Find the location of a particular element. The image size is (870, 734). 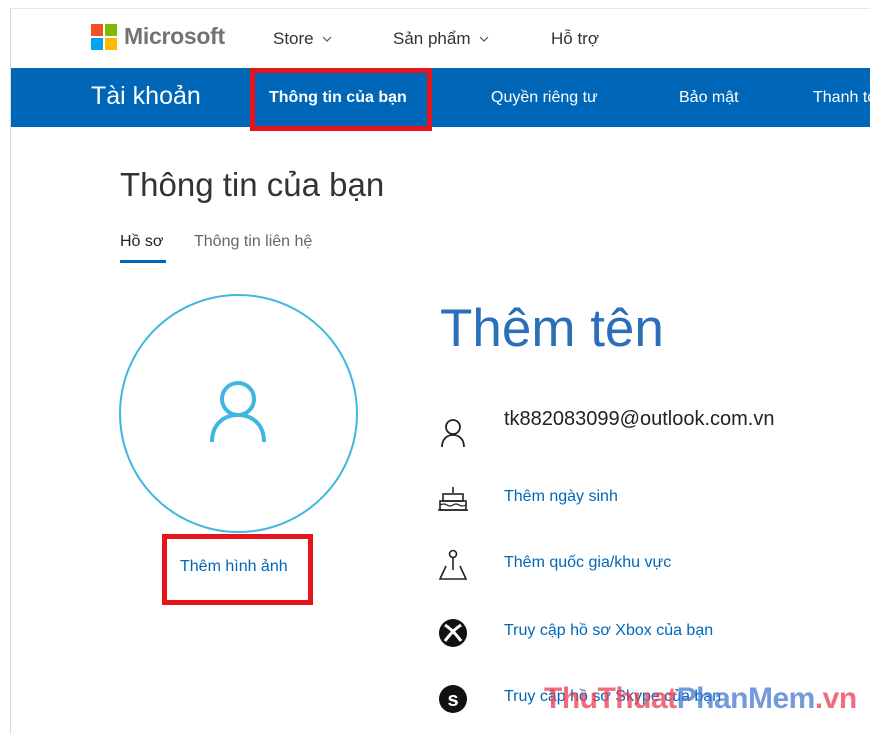

xbox-icon is located at coordinates (453, 633).